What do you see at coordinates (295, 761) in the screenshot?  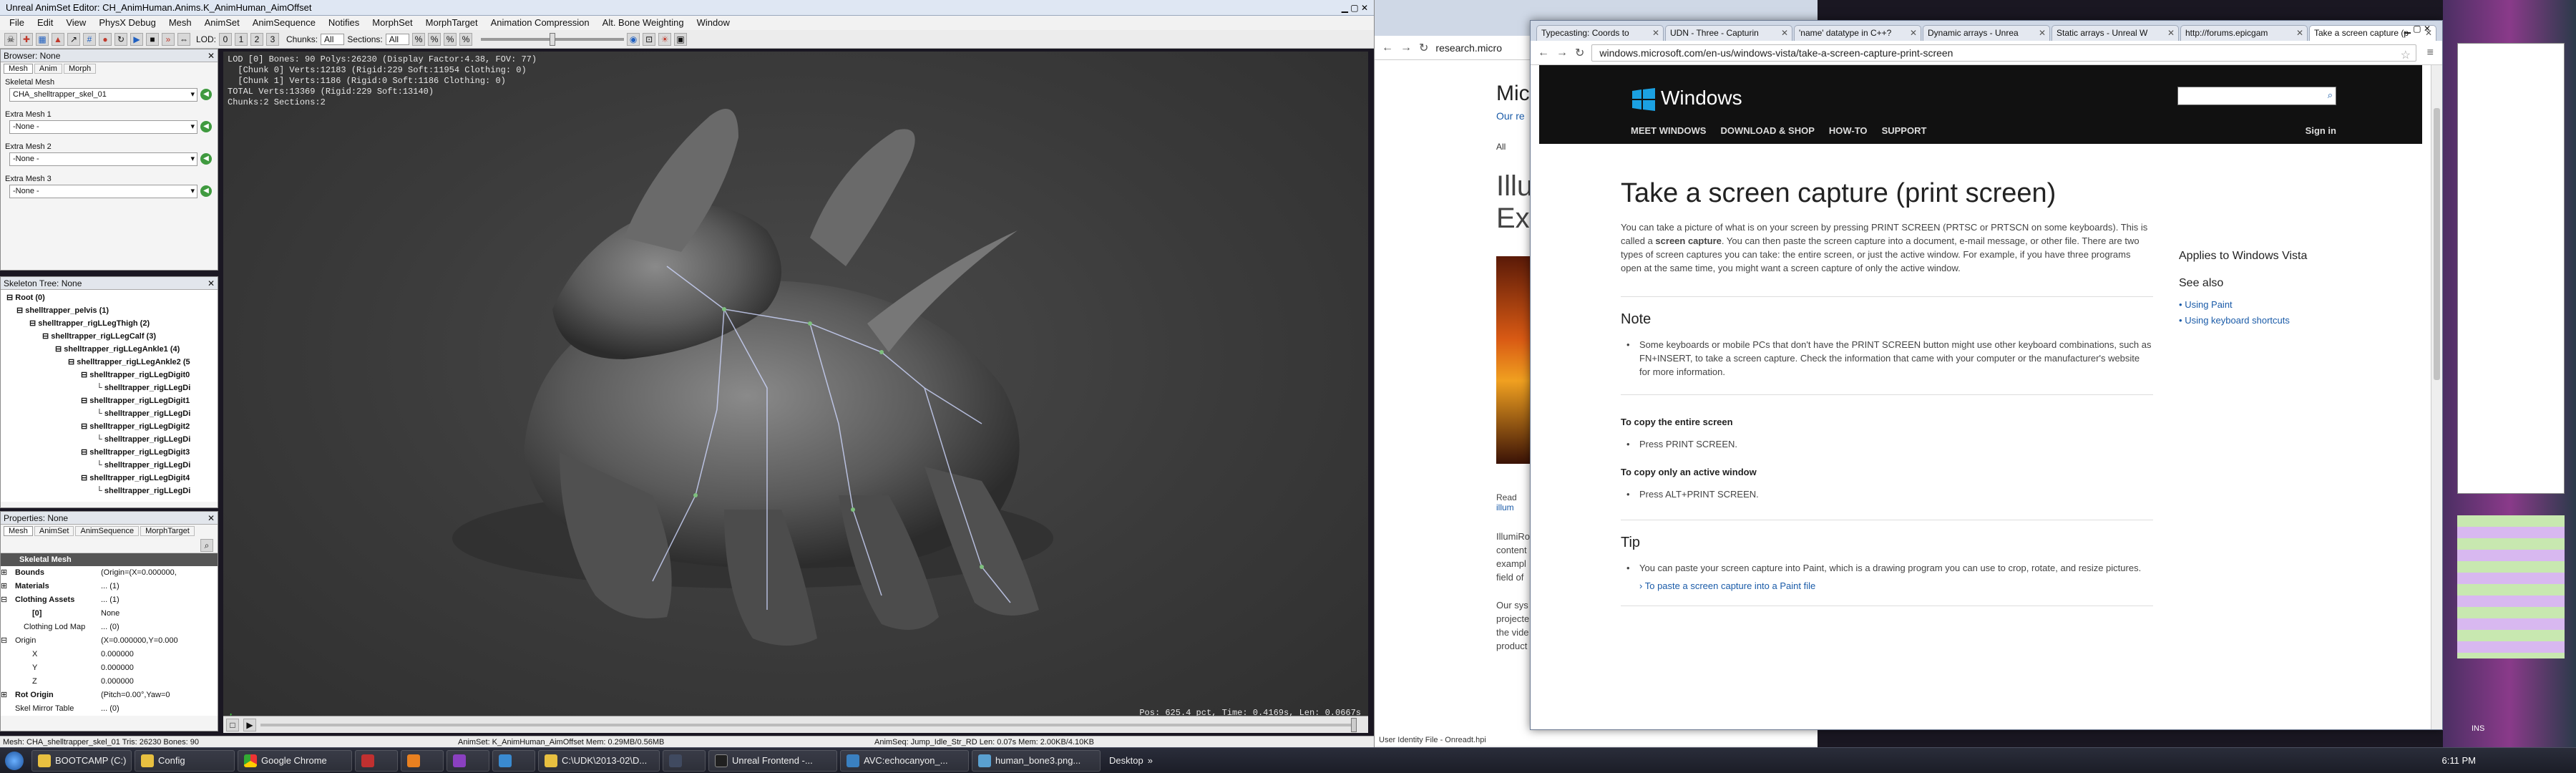 I see `taskbar-item-chrome: Google Chrome` at bounding box center [295, 761].